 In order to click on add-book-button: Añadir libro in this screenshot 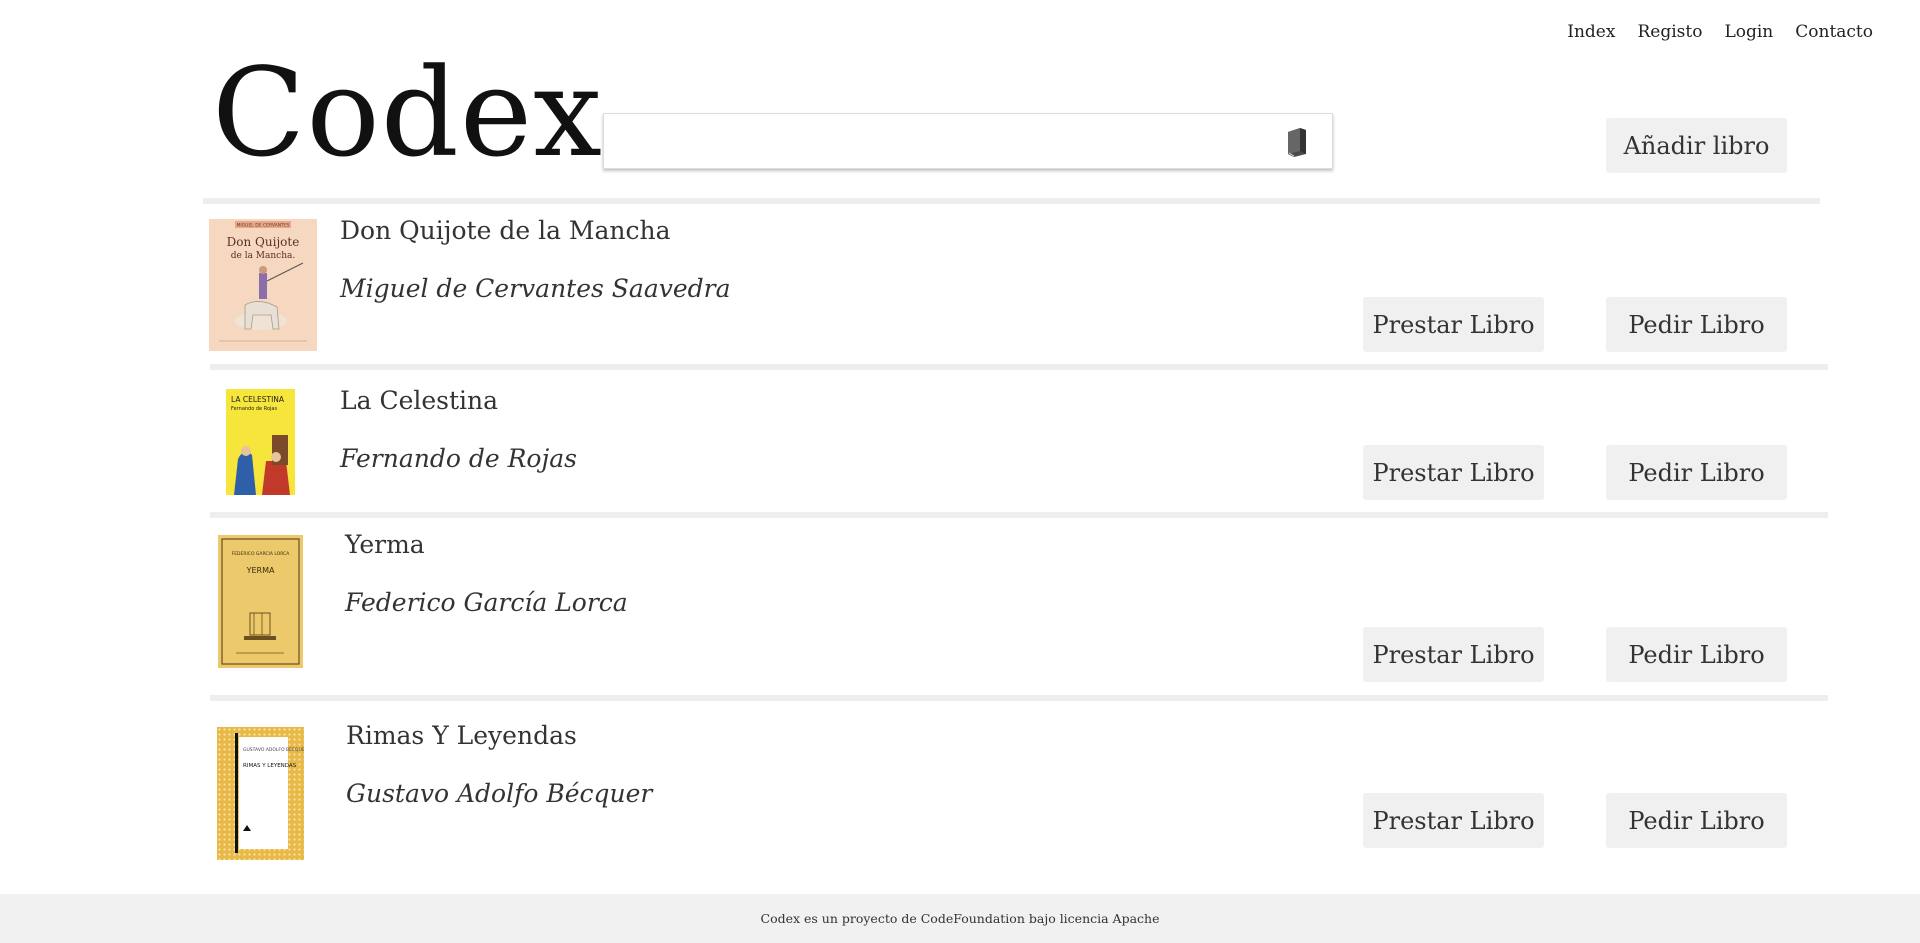, I will do `click(1696, 145)`.